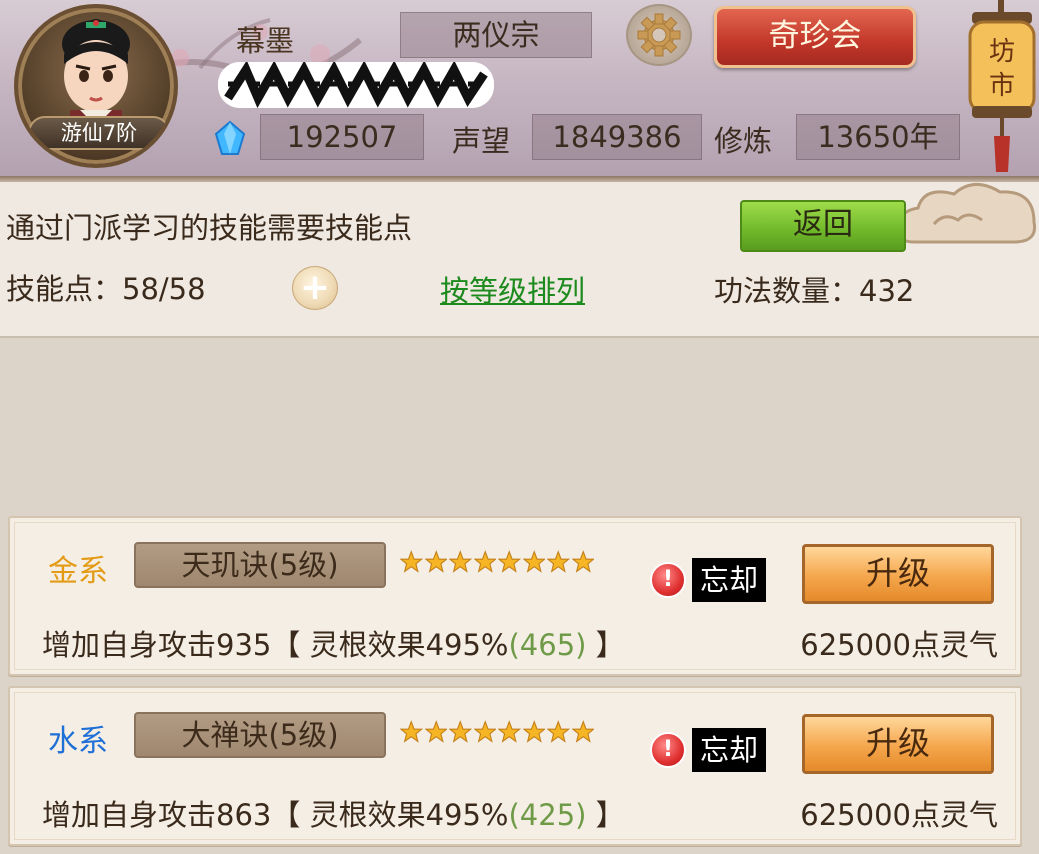  Describe the element at coordinates (275, 645) in the screenshot. I see `effect-text: 增加自身攻击935【 灵根效果495%` at that location.